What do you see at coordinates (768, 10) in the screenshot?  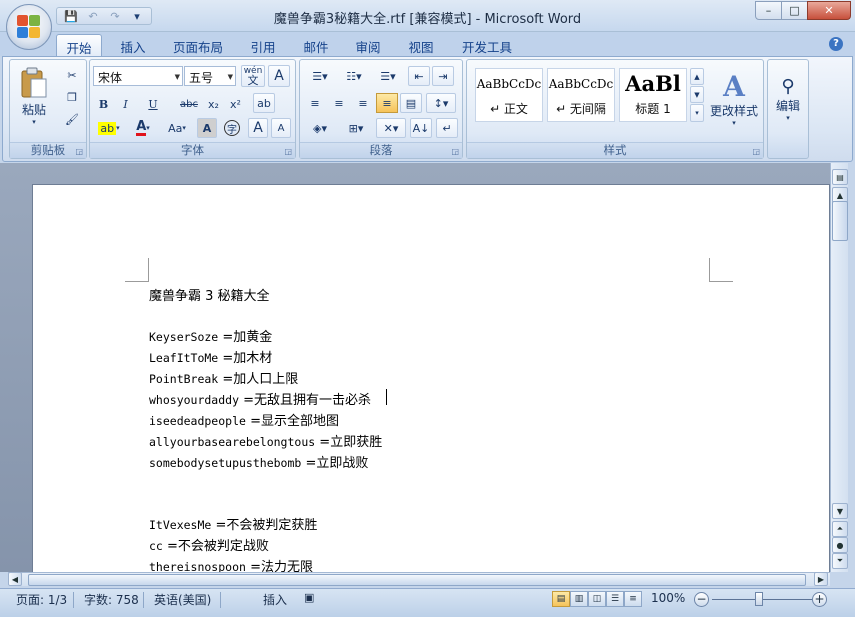 I see `minimize-button: –` at bounding box center [768, 10].